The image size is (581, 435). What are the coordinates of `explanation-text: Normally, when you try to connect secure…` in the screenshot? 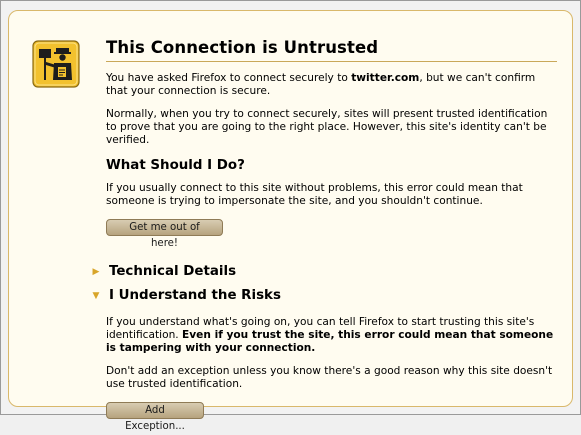 It's located at (327, 127).